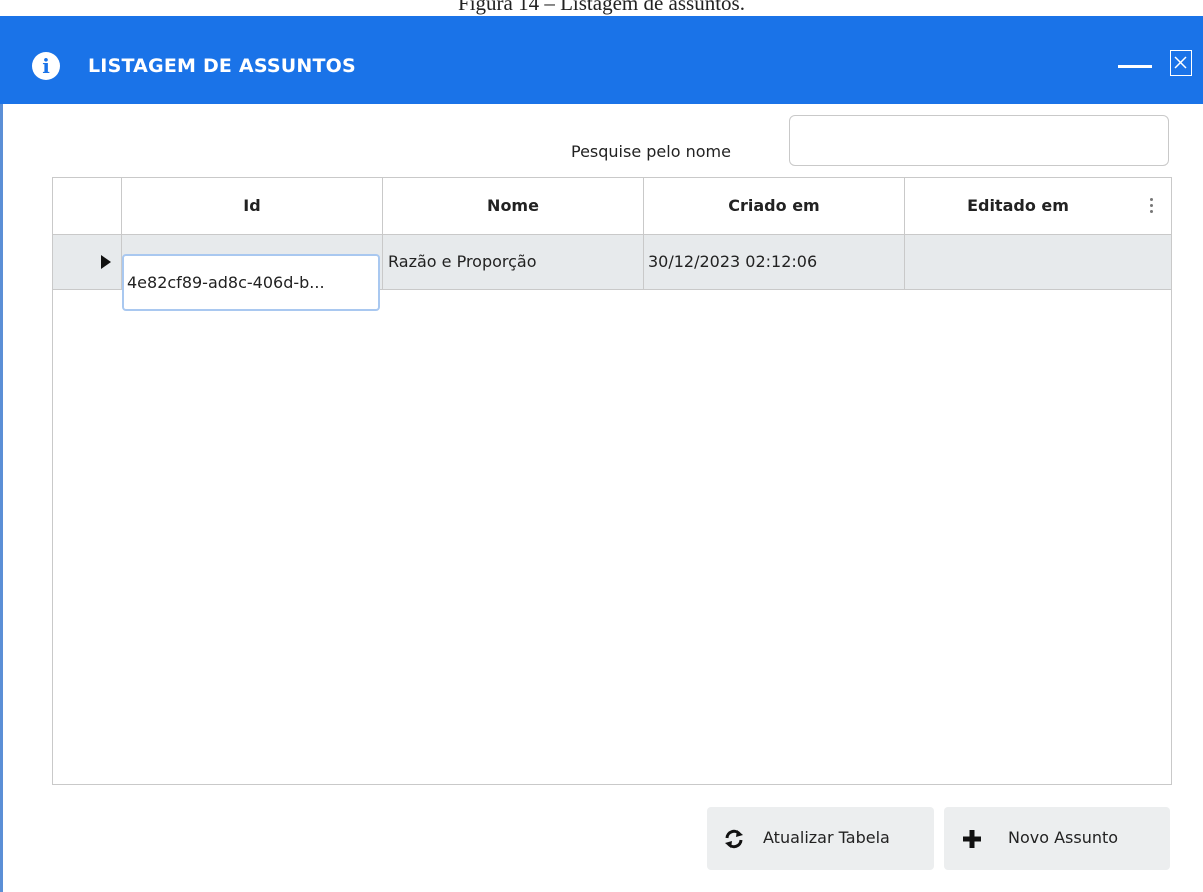 The height and width of the screenshot is (892, 1203). Describe the element at coordinates (1038, 206) in the screenshot. I see `column-header-editado-em: Editado em` at that location.